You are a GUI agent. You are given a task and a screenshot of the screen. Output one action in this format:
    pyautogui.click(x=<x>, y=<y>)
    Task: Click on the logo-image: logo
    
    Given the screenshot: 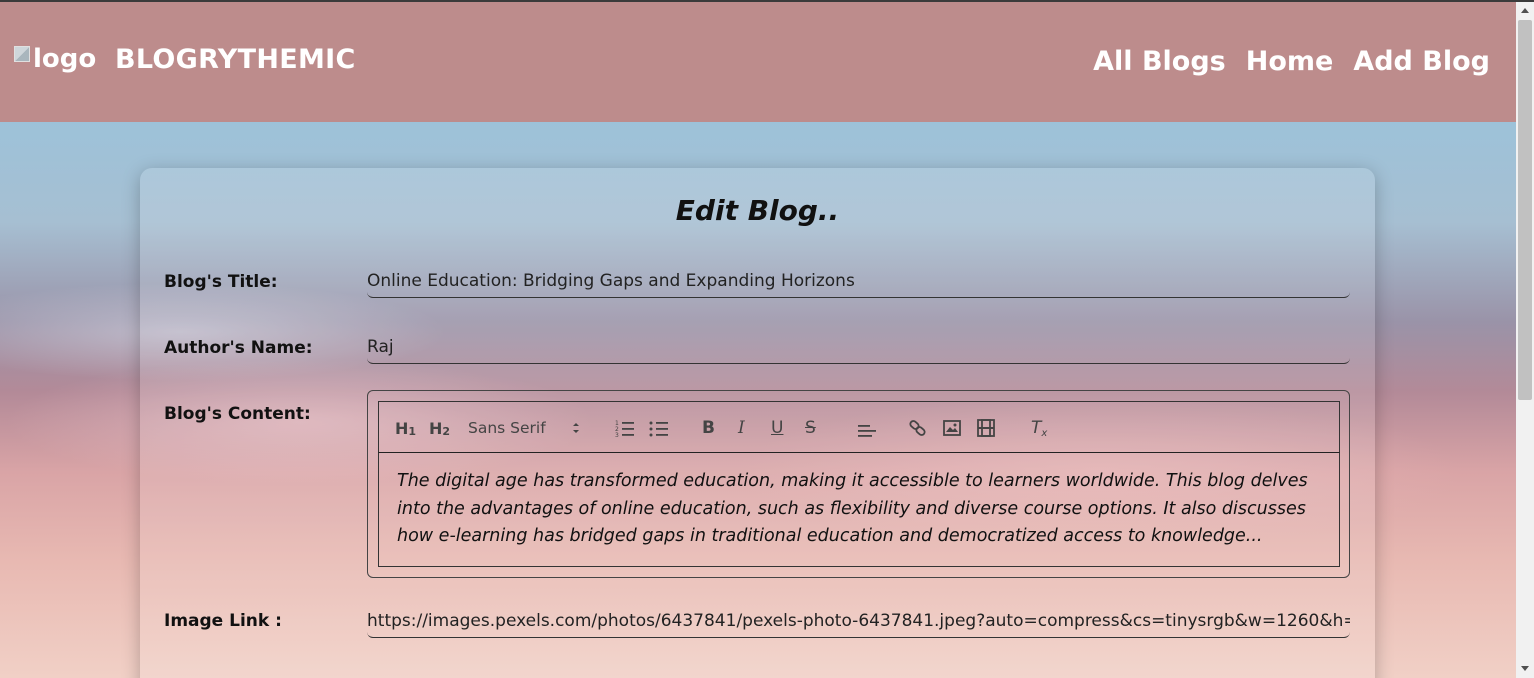 What is the action you would take?
    pyautogui.click(x=55, y=59)
    